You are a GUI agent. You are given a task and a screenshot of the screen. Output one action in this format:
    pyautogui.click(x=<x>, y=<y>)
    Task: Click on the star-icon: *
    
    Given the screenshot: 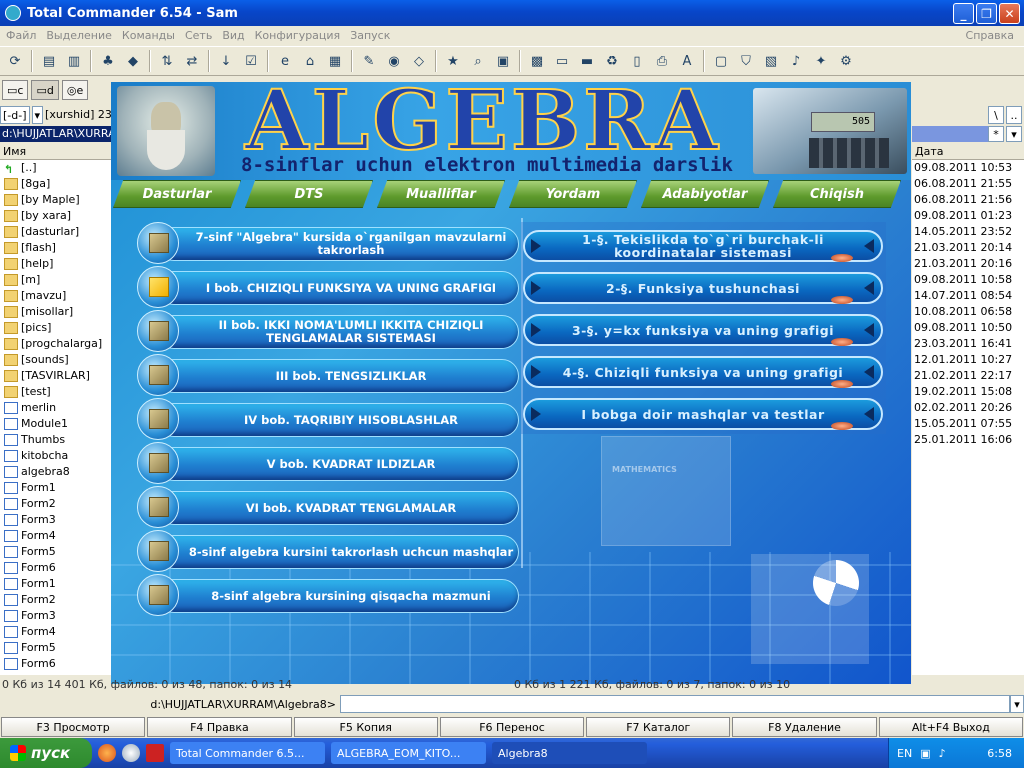 What is the action you would take?
    pyautogui.click(x=996, y=134)
    